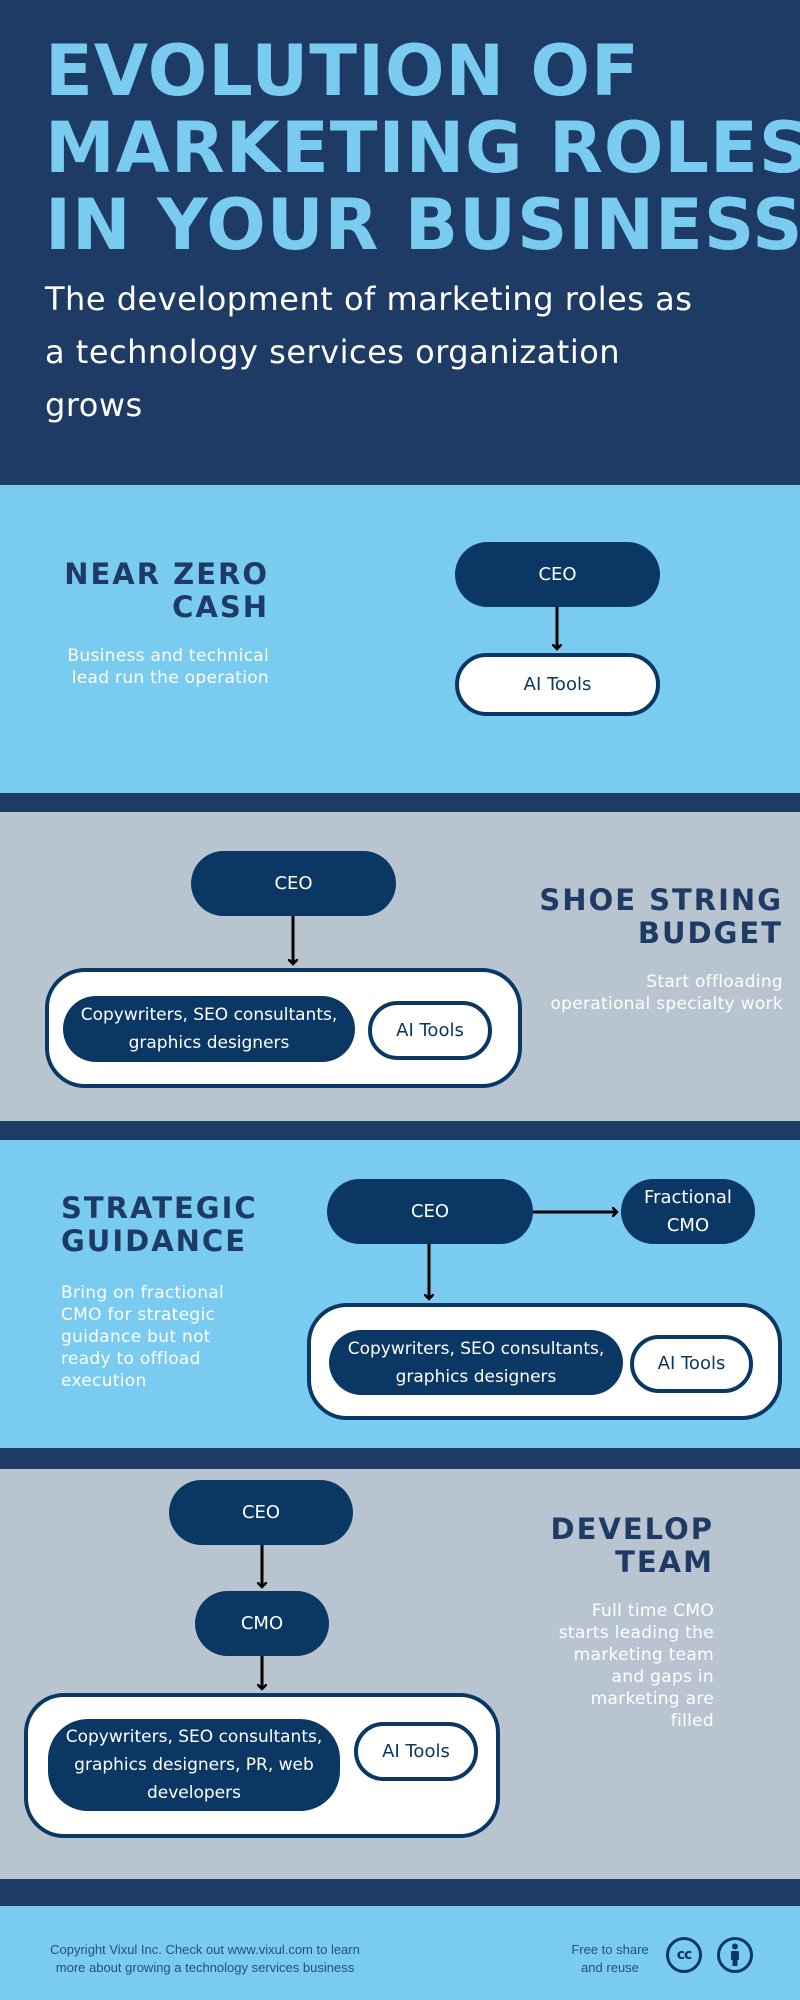 Image resolution: width=800 pixels, height=2000 pixels. I want to click on node-label: developers, so click(194, 1793).